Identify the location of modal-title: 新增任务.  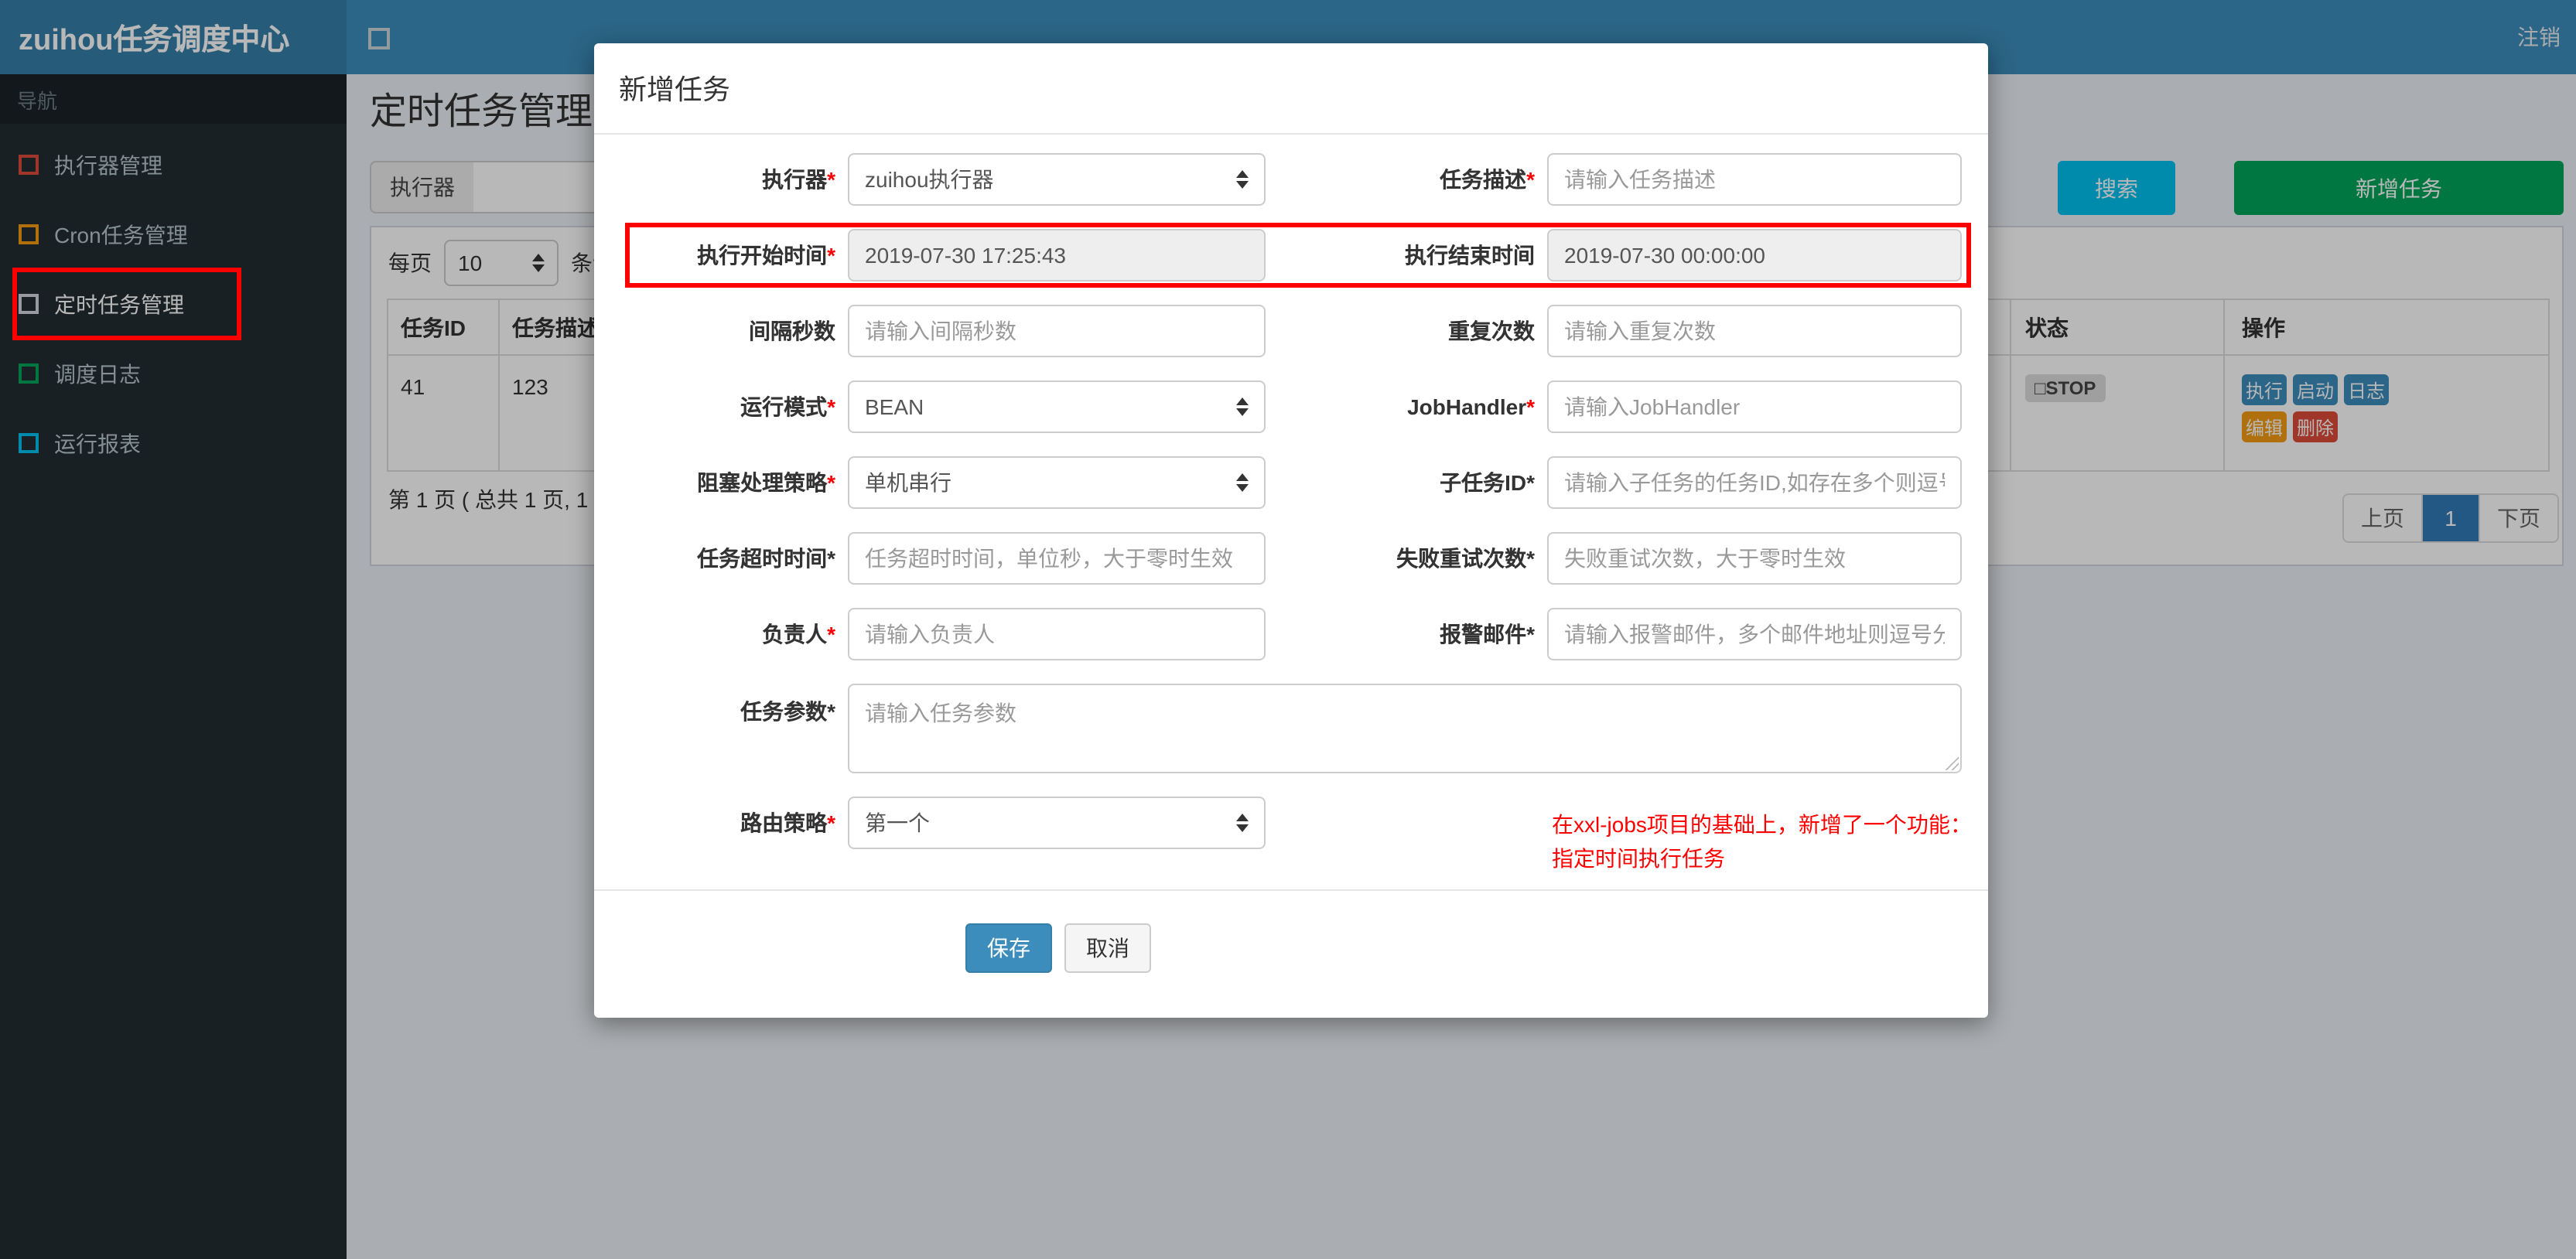
(1291, 89).